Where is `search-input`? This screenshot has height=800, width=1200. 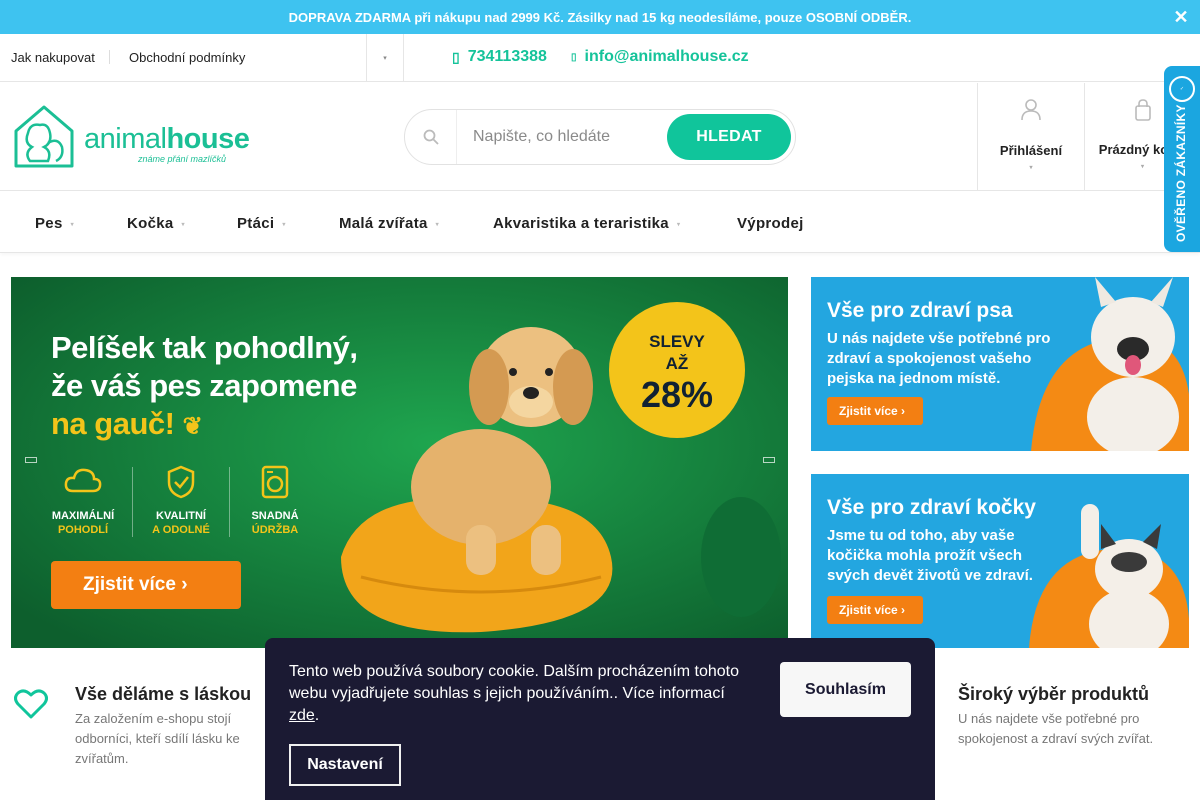 search-input is located at coordinates (564, 137).